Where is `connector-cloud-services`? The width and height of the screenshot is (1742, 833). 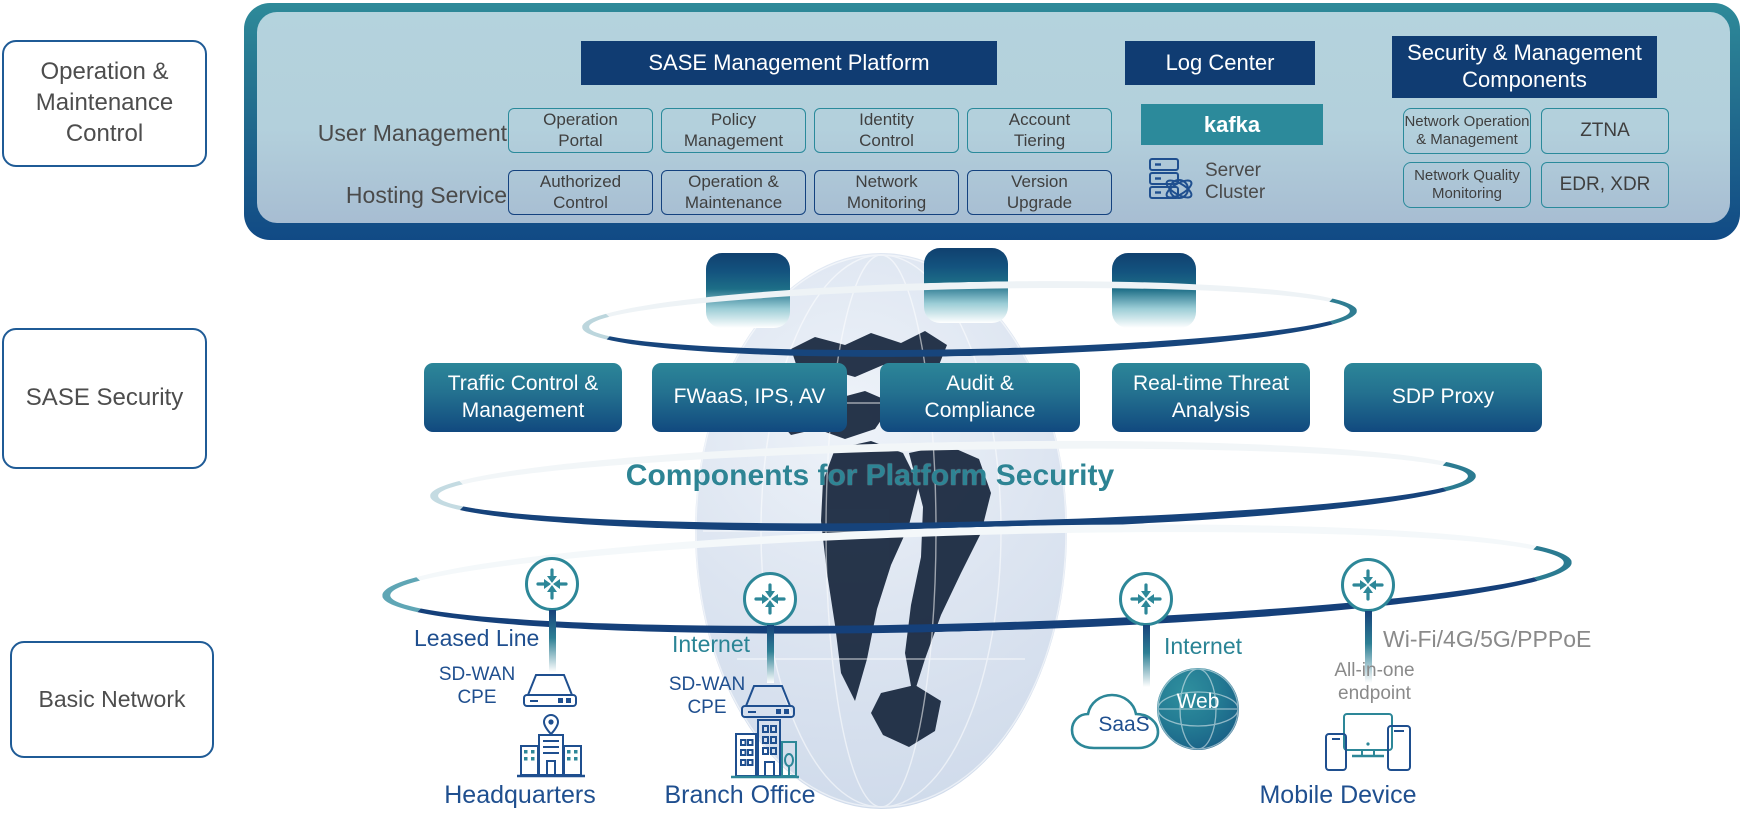
connector-cloud-services is located at coordinates (1146, 656).